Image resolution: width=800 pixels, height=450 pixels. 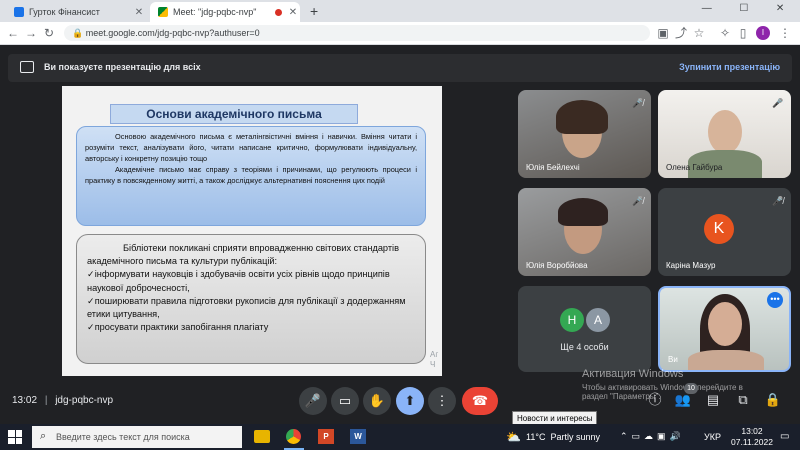 What do you see at coordinates (326, 436) in the screenshot?
I see `powerpoint-icon: P` at bounding box center [326, 436].